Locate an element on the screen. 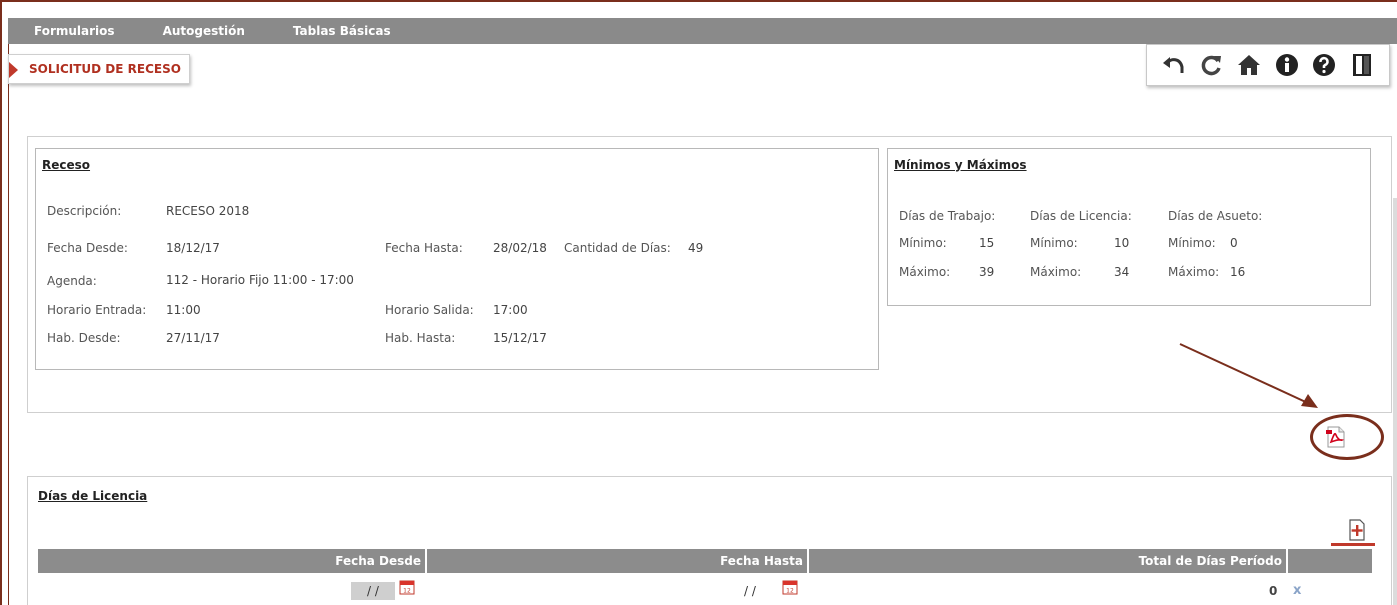 This screenshot has height=605, width=1397. licencia-min-label: Mínimo: is located at coordinates (1054, 243).